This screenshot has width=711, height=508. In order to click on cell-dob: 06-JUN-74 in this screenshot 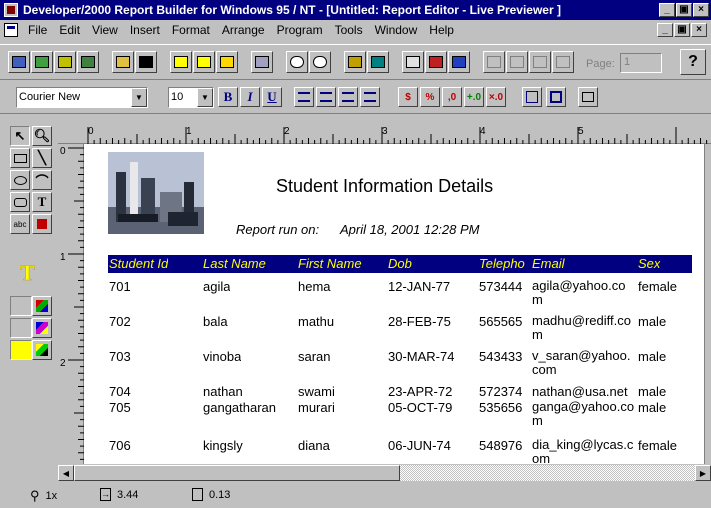, I will do `click(419, 445)`.